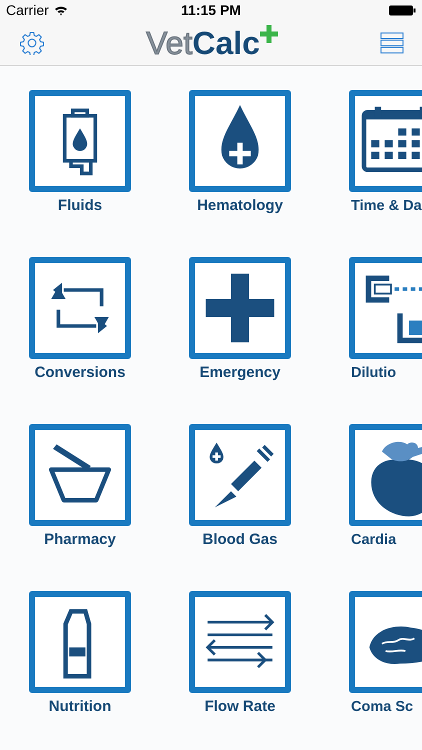 This screenshot has height=750, width=422. Describe the element at coordinates (80, 373) in the screenshot. I see `category-label: Conversions` at that location.